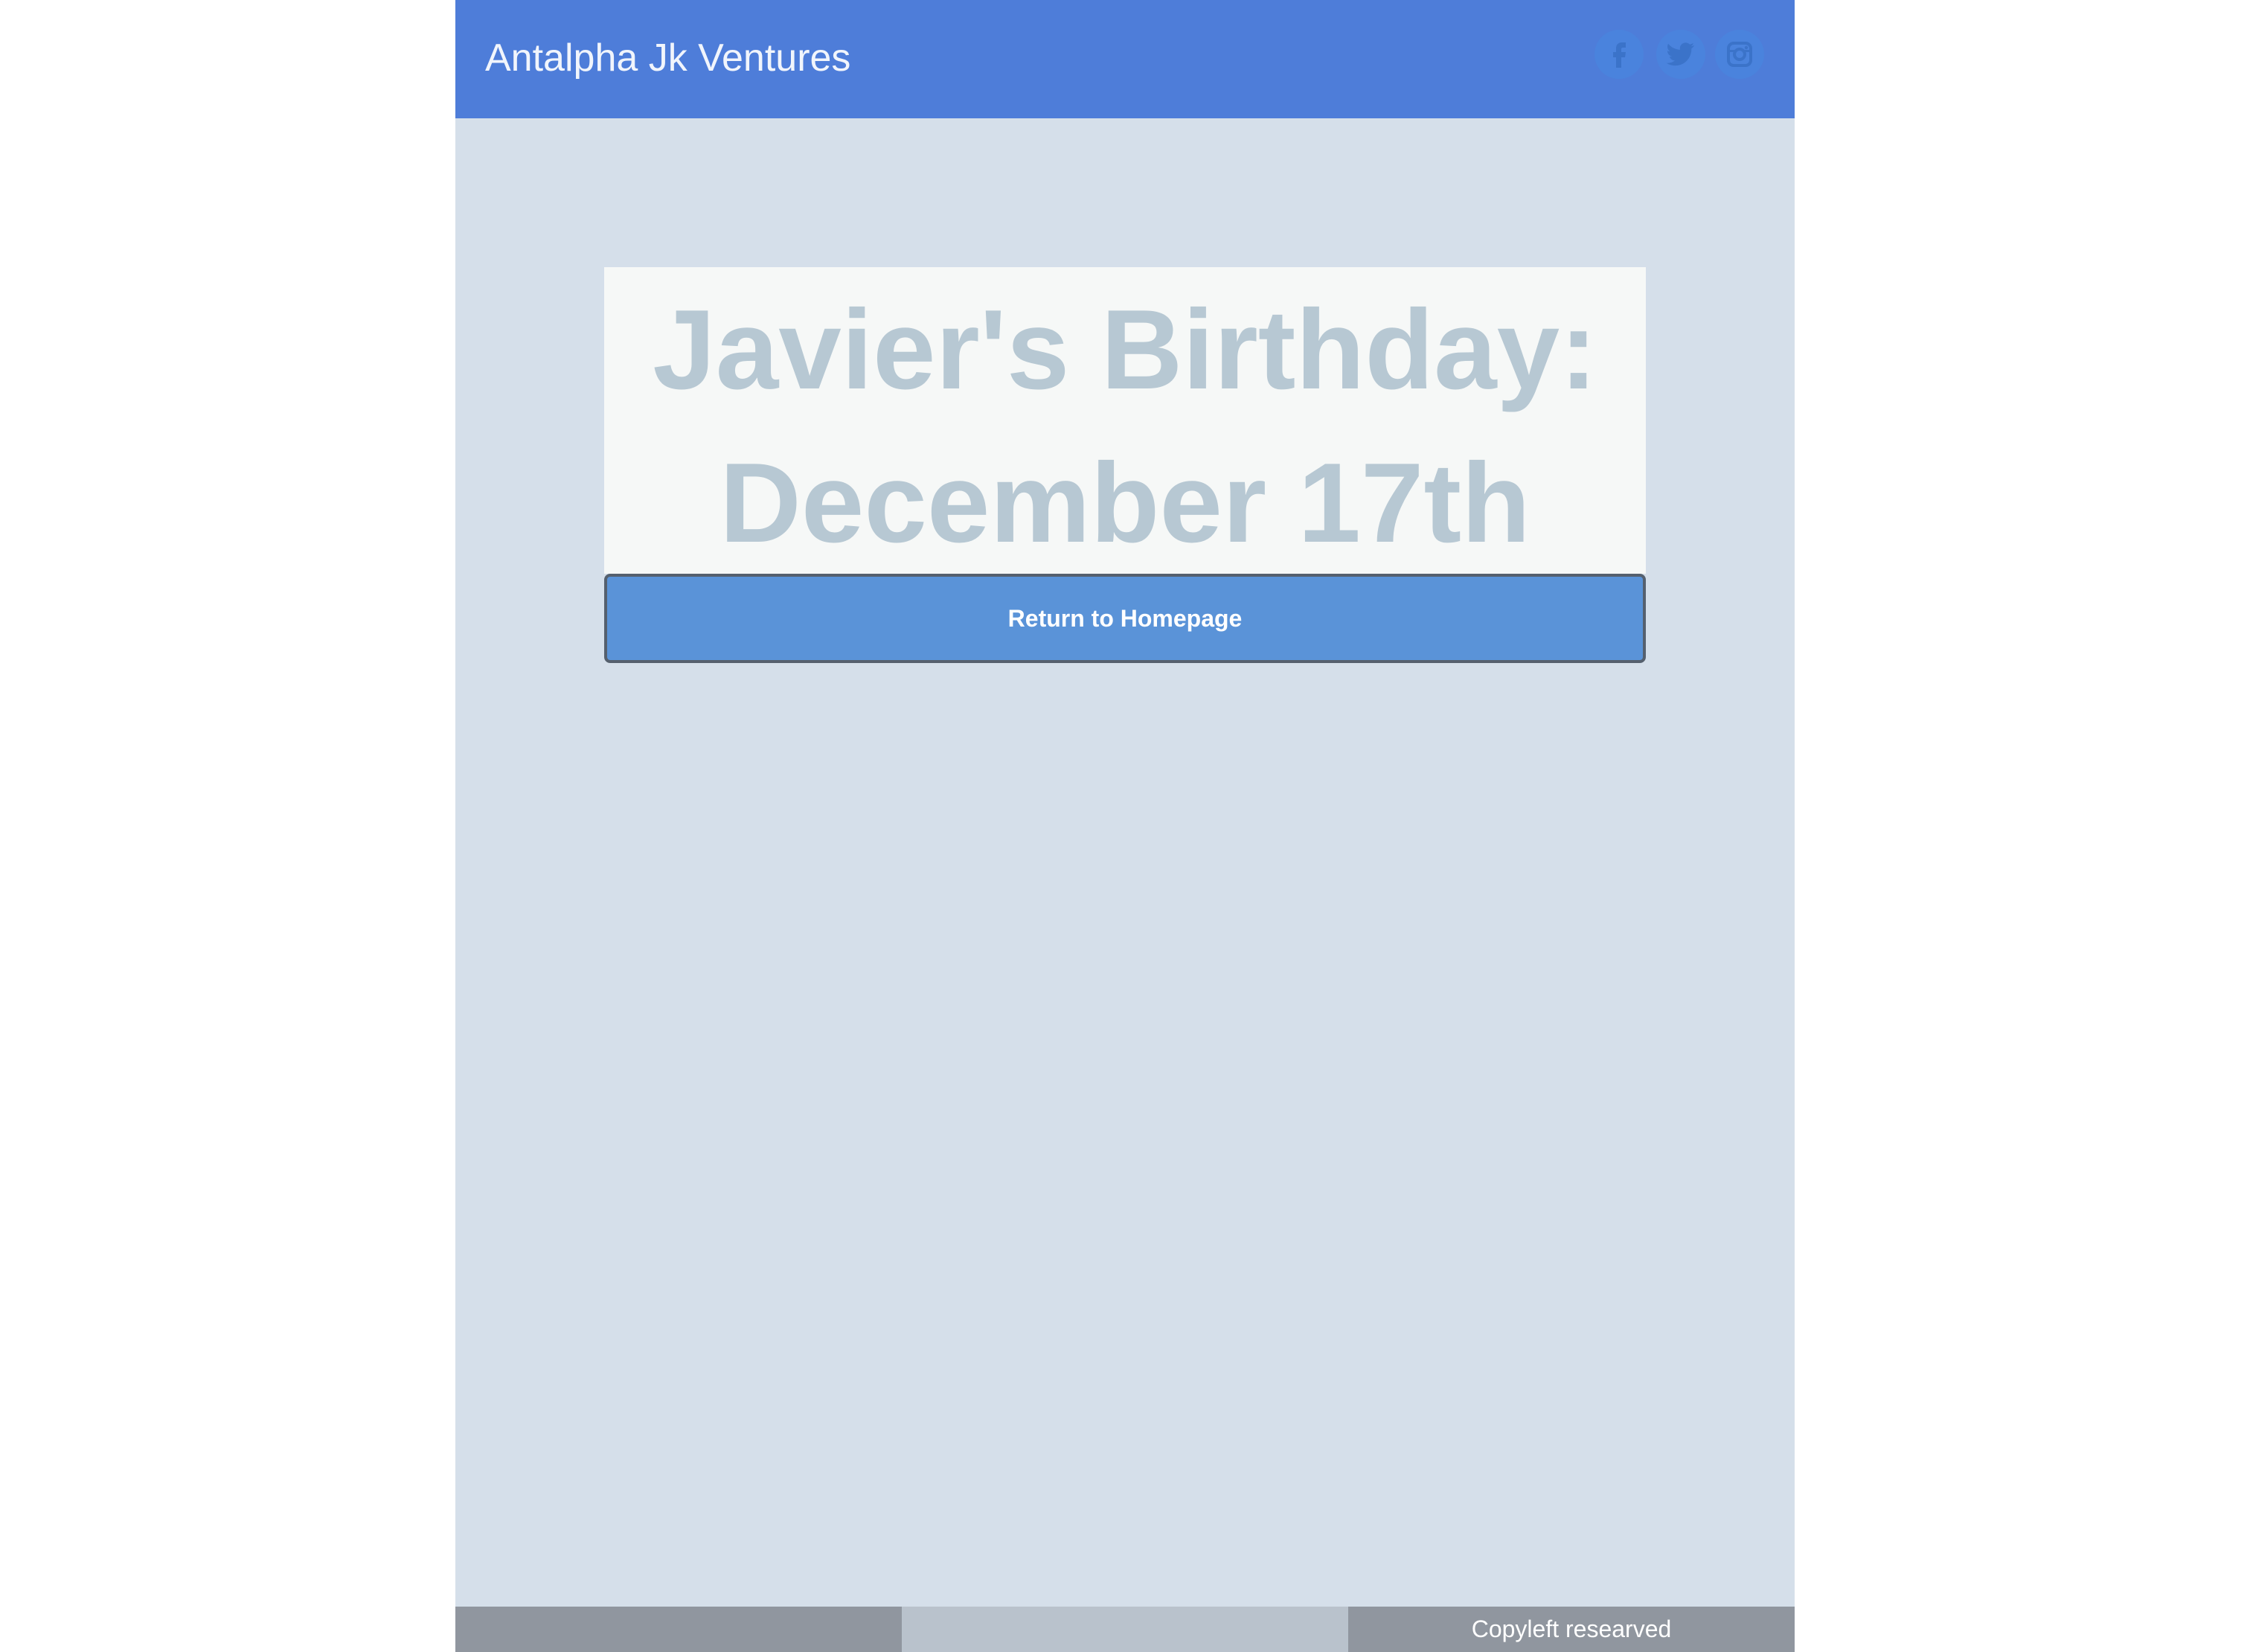 The width and height of the screenshot is (2250, 1652). What do you see at coordinates (1125, 349) in the screenshot?
I see `headline-line-1: Javier's Birthday:` at bounding box center [1125, 349].